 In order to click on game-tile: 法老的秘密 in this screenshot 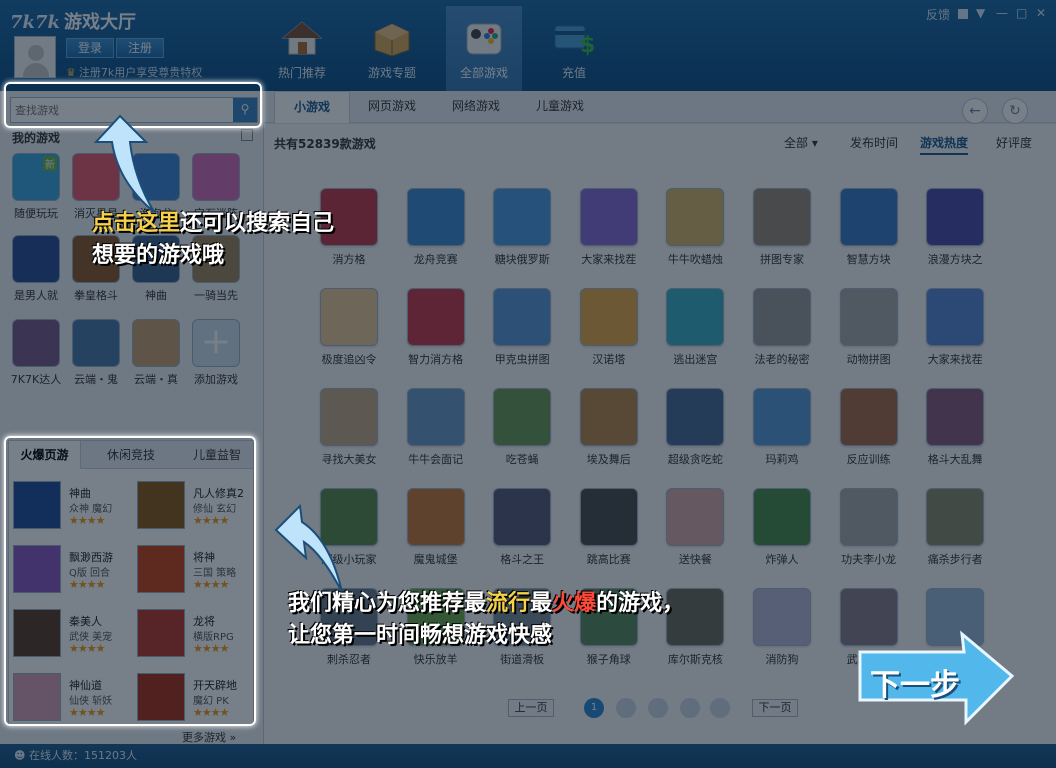, I will do `click(782, 327)`.